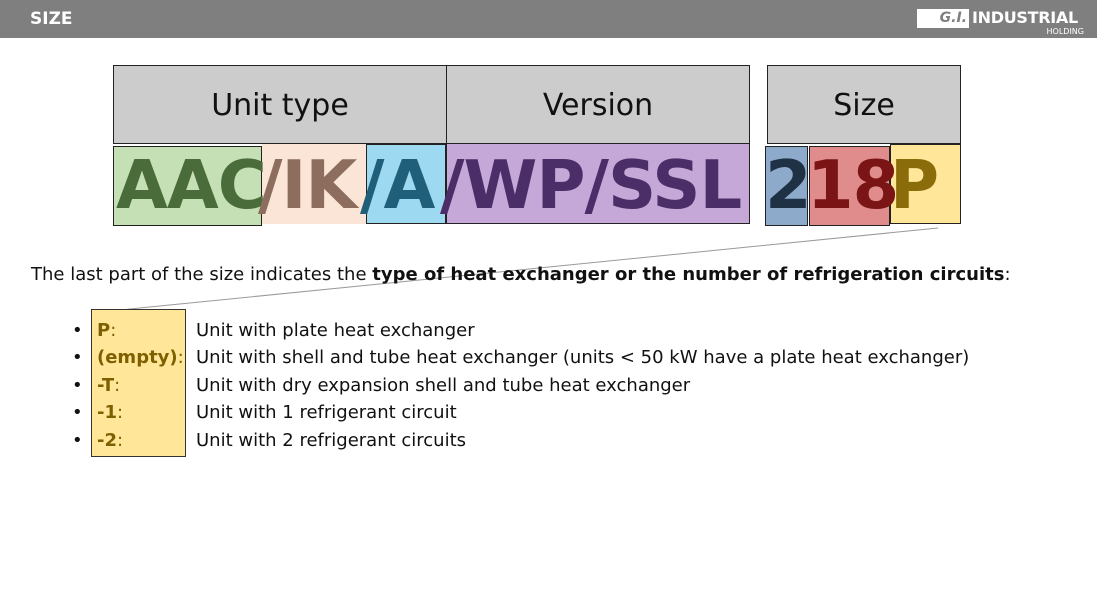 This screenshot has height=614, width=1097. What do you see at coordinates (397, 185) in the screenshot?
I see `code-segment-a: /A` at bounding box center [397, 185].